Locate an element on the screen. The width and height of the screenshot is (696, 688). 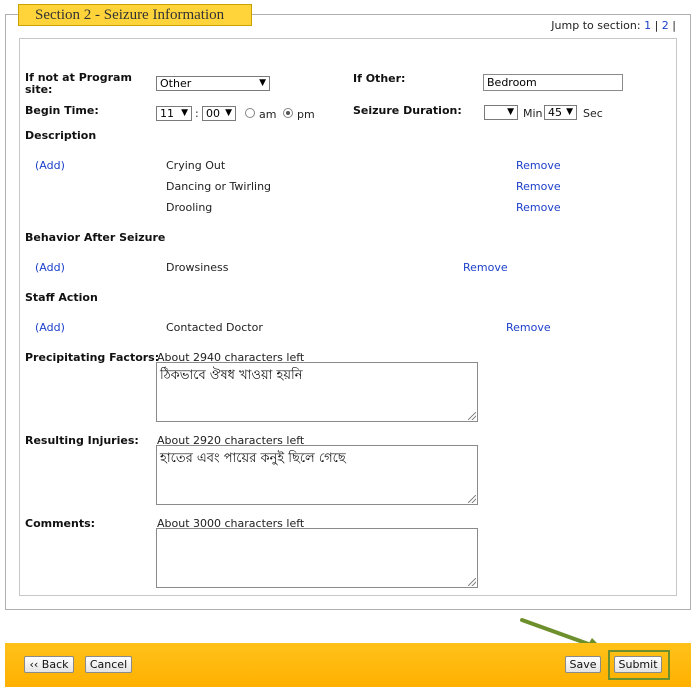
behavior-add-link: (Add) is located at coordinates (50, 267).